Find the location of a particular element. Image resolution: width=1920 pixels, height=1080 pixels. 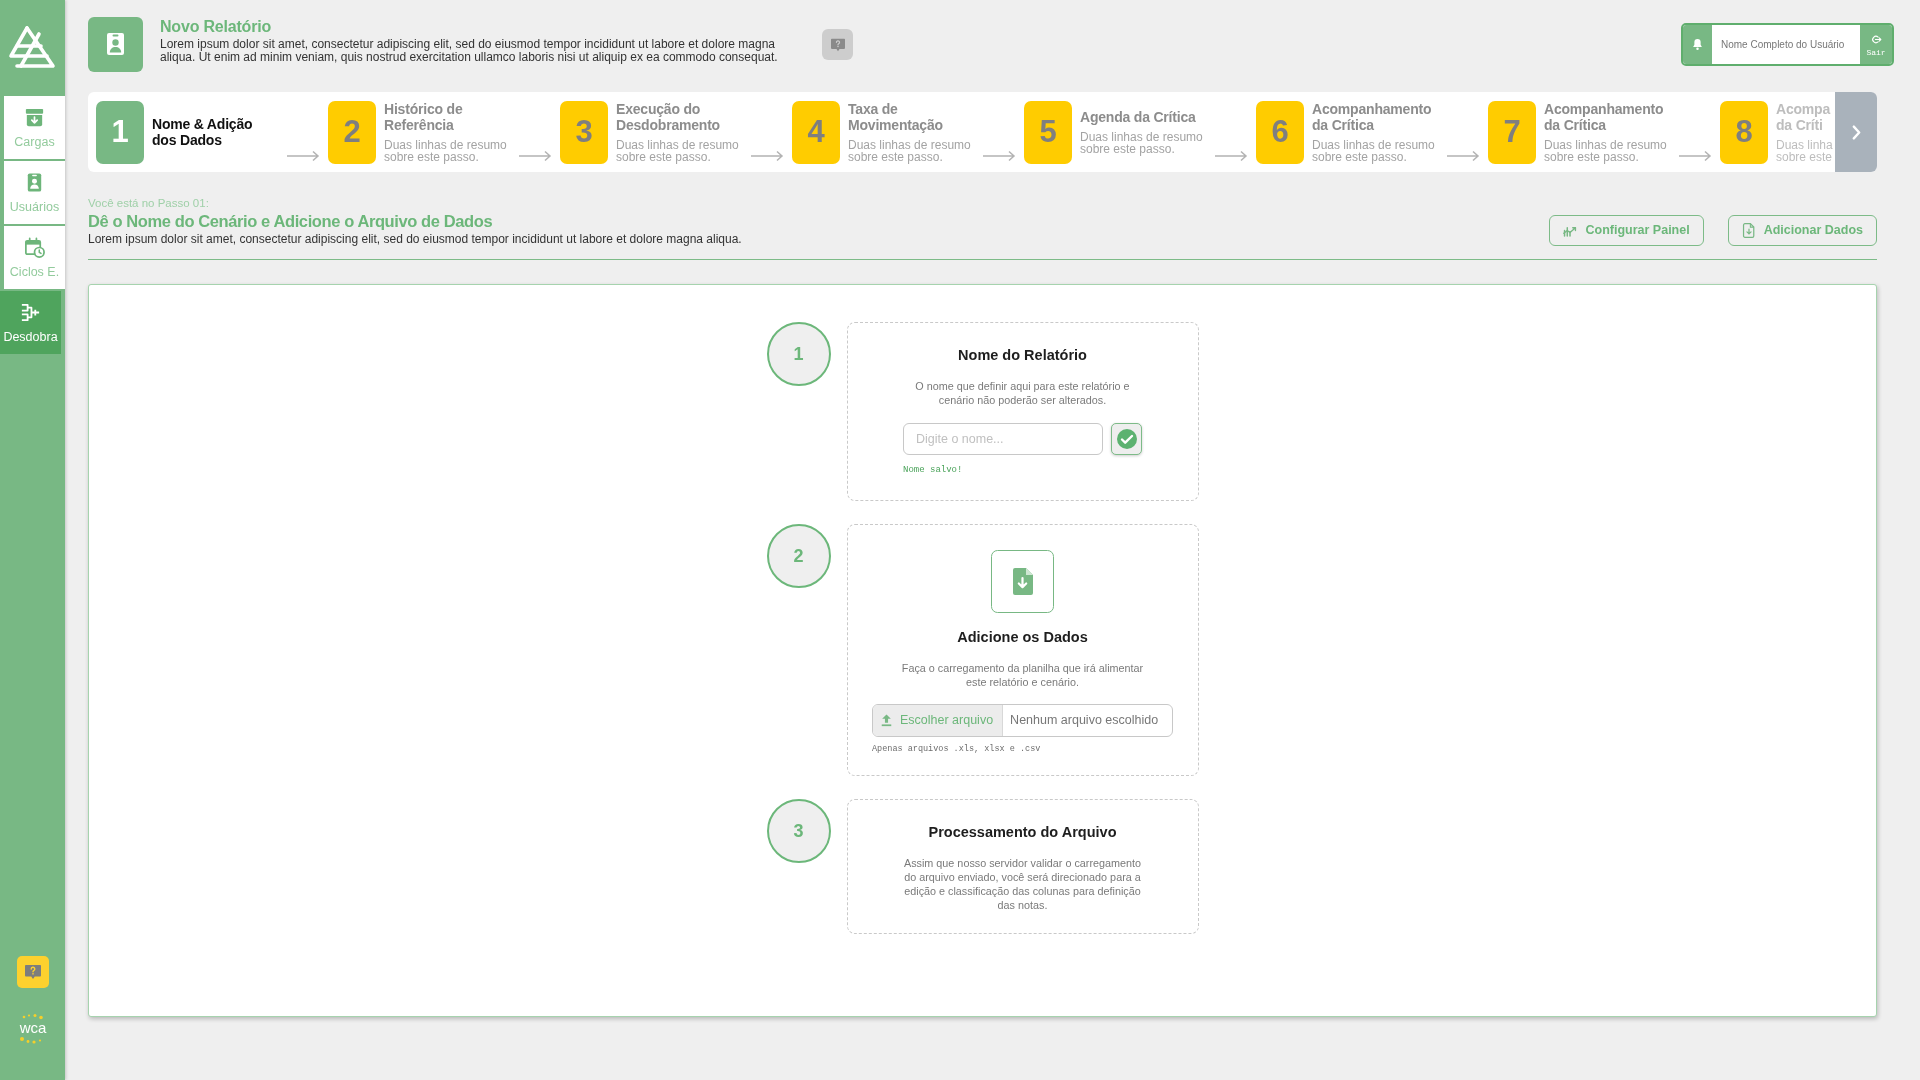

add-data-button: Adicionar Dados is located at coordinates (1802, 230).